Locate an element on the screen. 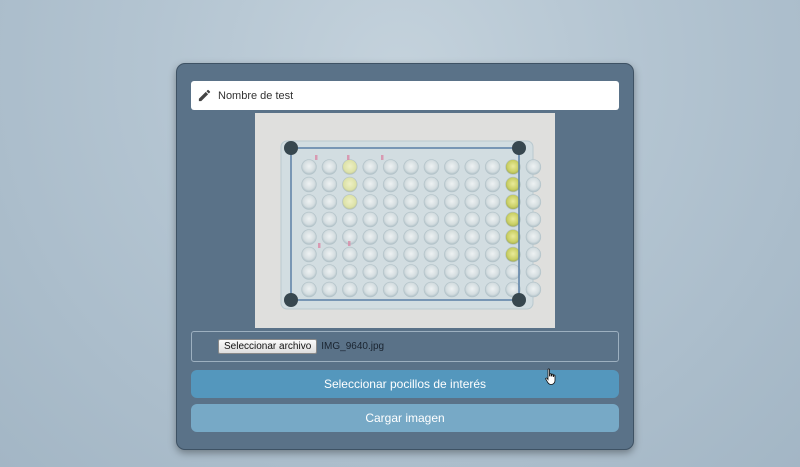 Image resolution: width=800 pixels, height=467 pixels. pencil-icon is located at coordinates (204, 95).